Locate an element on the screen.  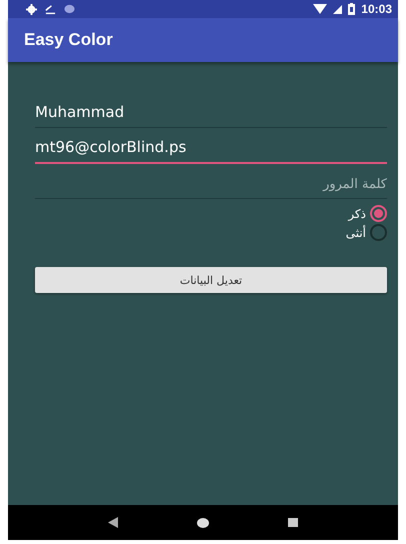
download-done-icon is located at coordinates (50, 9).